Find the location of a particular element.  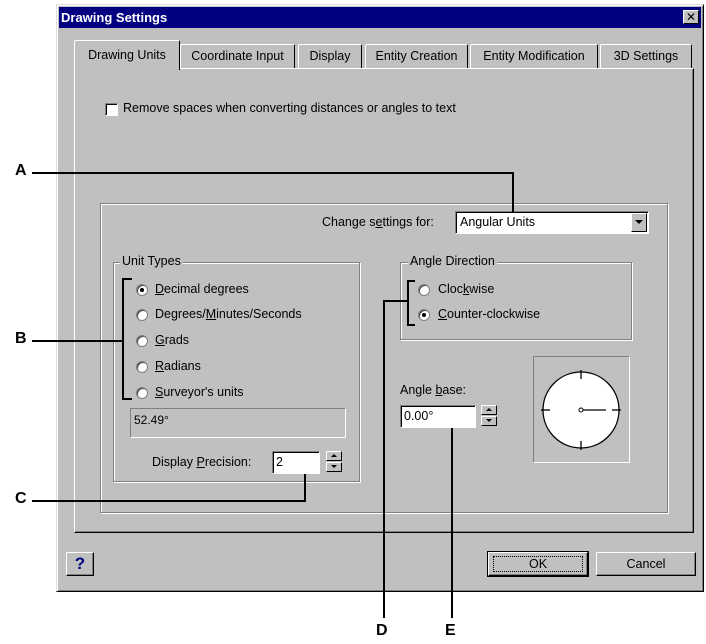

precision-down-icon is located at coordinates (334, 467).